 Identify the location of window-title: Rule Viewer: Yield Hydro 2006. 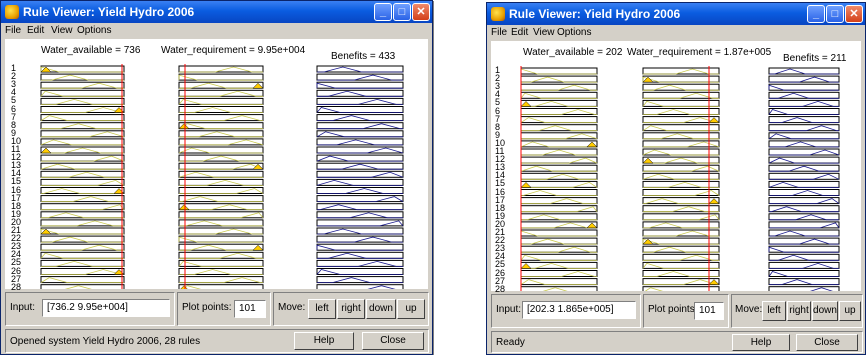
(595, 14).